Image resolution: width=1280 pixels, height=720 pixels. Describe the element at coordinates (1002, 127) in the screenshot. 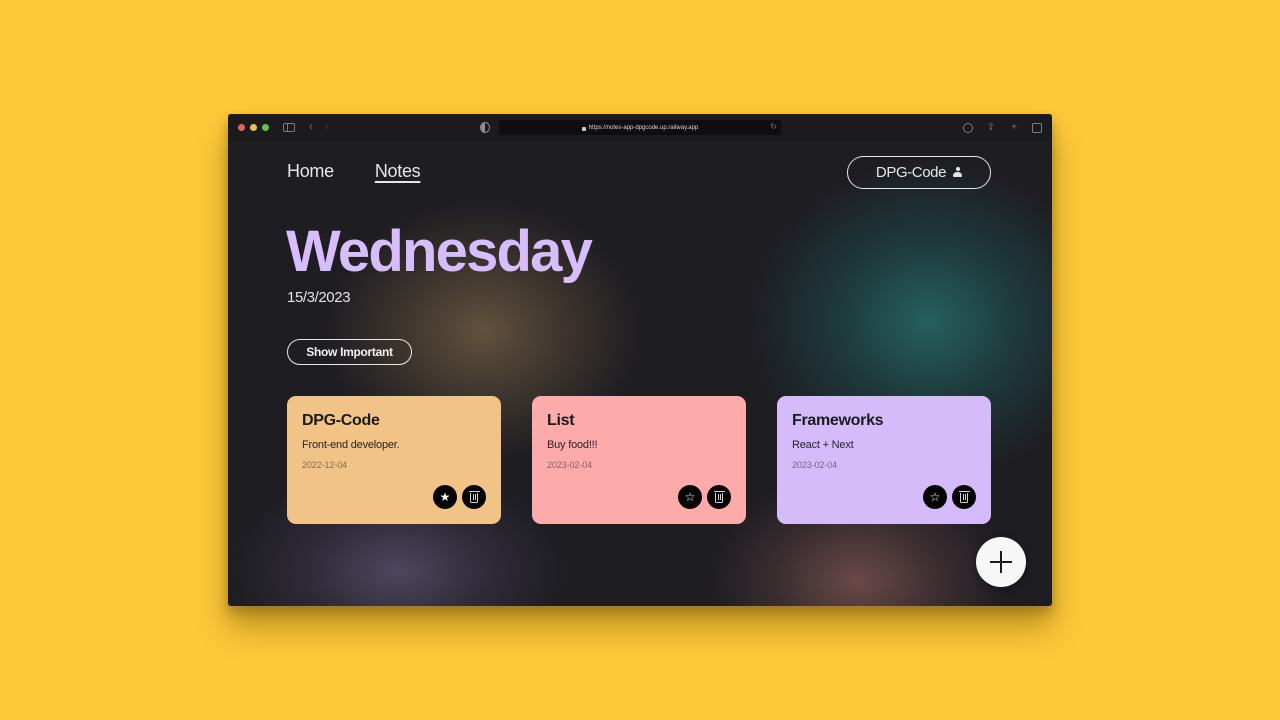

I see `toolbar-actions: ⇪ +` at that location.